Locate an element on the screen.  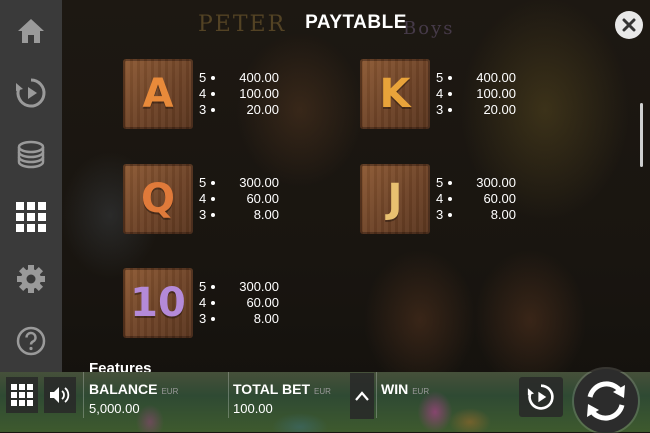
symbol-tile-10: 10 is located at coordinates (158, 303).